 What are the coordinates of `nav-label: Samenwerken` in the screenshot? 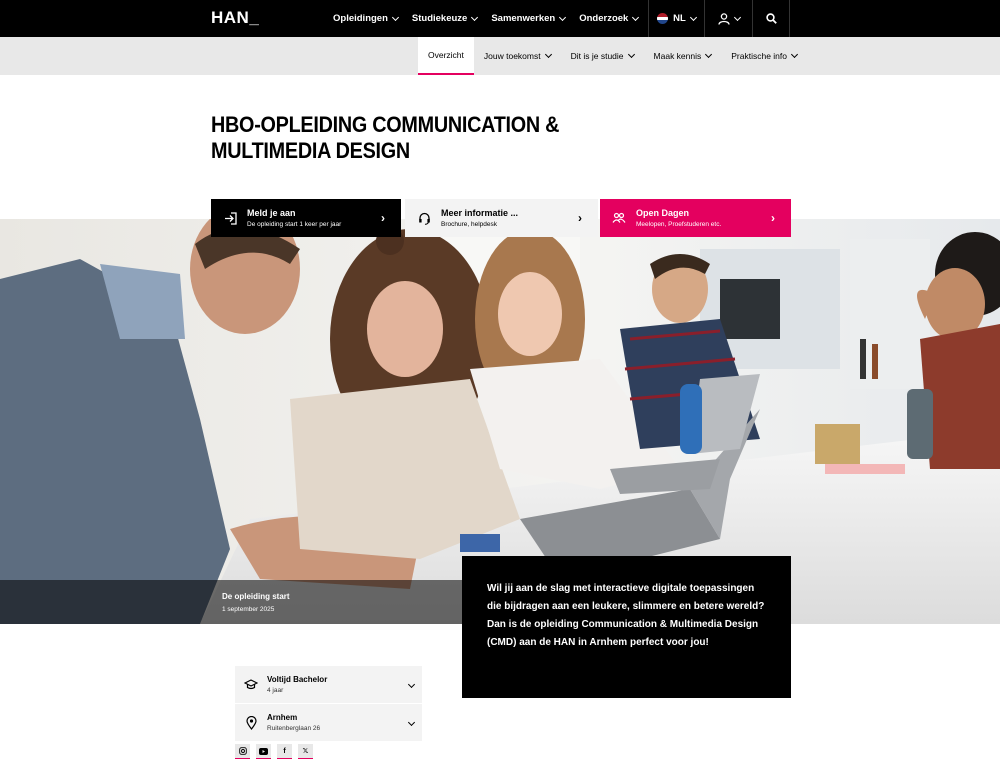 It's located at (523, 18).